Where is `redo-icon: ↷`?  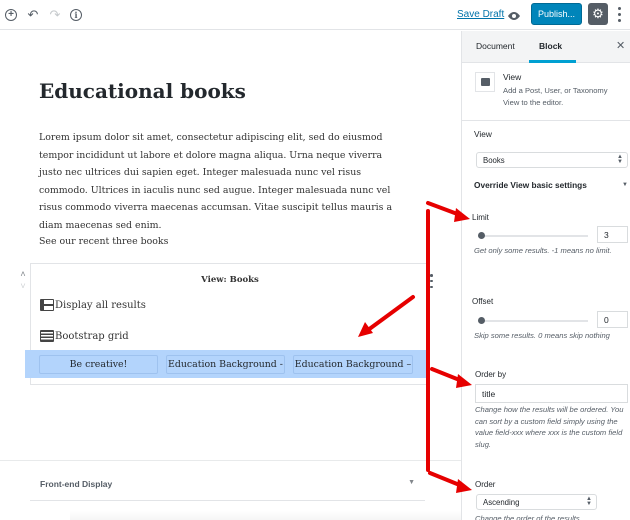
redo-icon: ↷ is located at coordinates (55, 14).